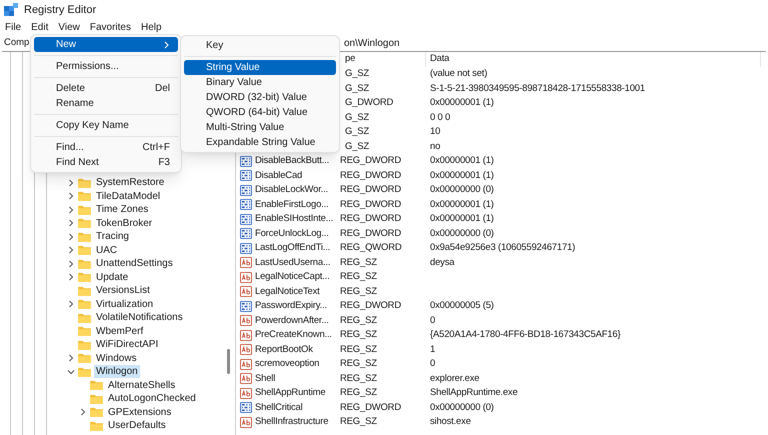 Image resolution: width=768 pixels, height=435 pixels. Describe the element at coordinates (137, 425) in the screenshot. I see `tree-item: UserDefaults` at that location.